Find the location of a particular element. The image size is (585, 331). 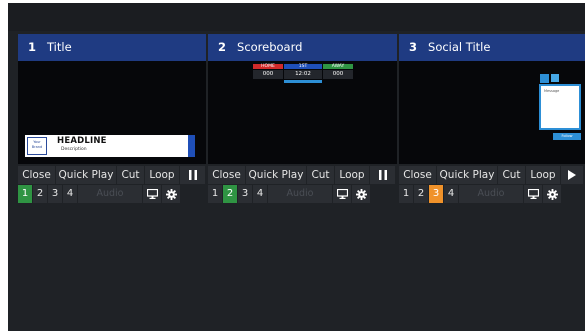

follow-badge: Follow is located at coordinates (567, 136).